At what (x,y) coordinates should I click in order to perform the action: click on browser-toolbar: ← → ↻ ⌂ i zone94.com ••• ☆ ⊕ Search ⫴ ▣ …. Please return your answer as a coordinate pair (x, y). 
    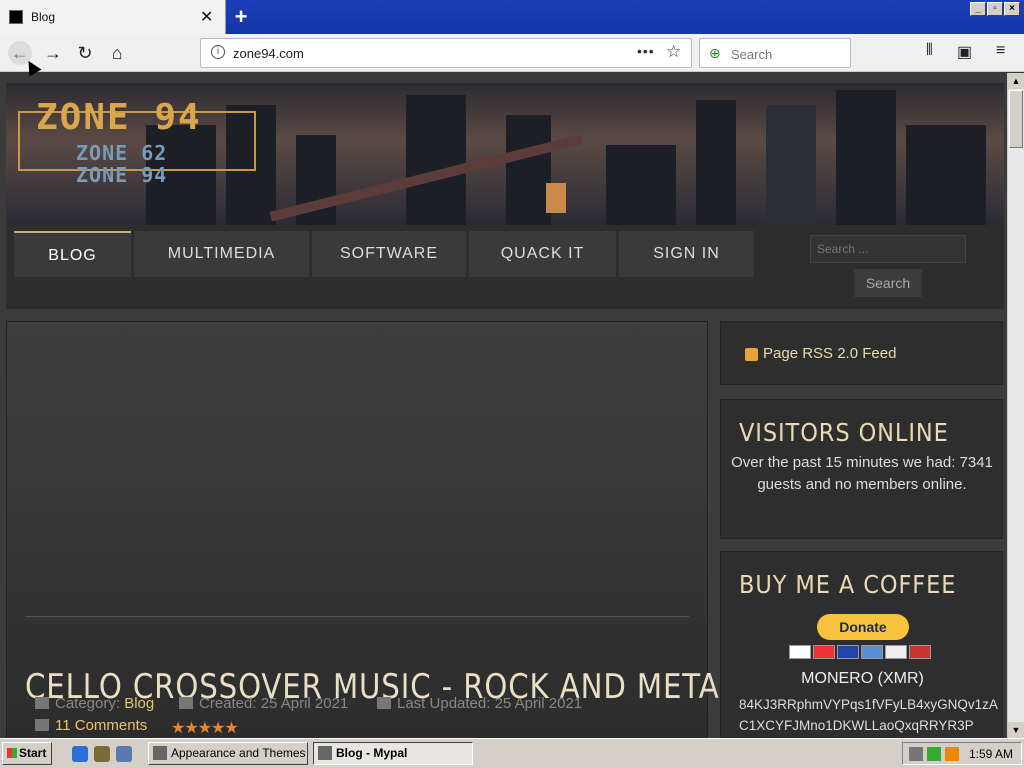
    Looking at the image, I should click on (512, 53).